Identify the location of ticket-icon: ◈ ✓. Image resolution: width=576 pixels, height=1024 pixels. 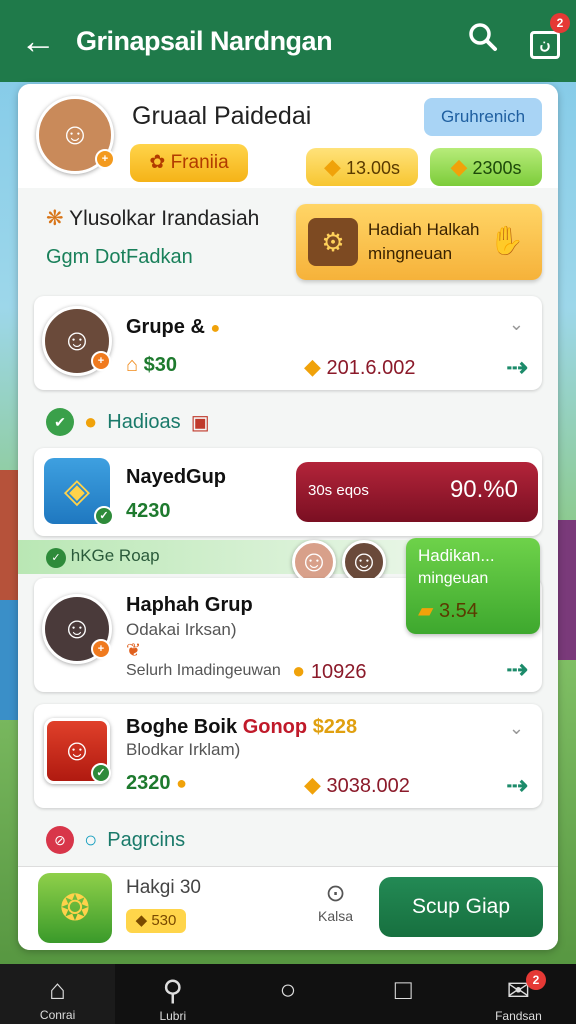
(79, 492).